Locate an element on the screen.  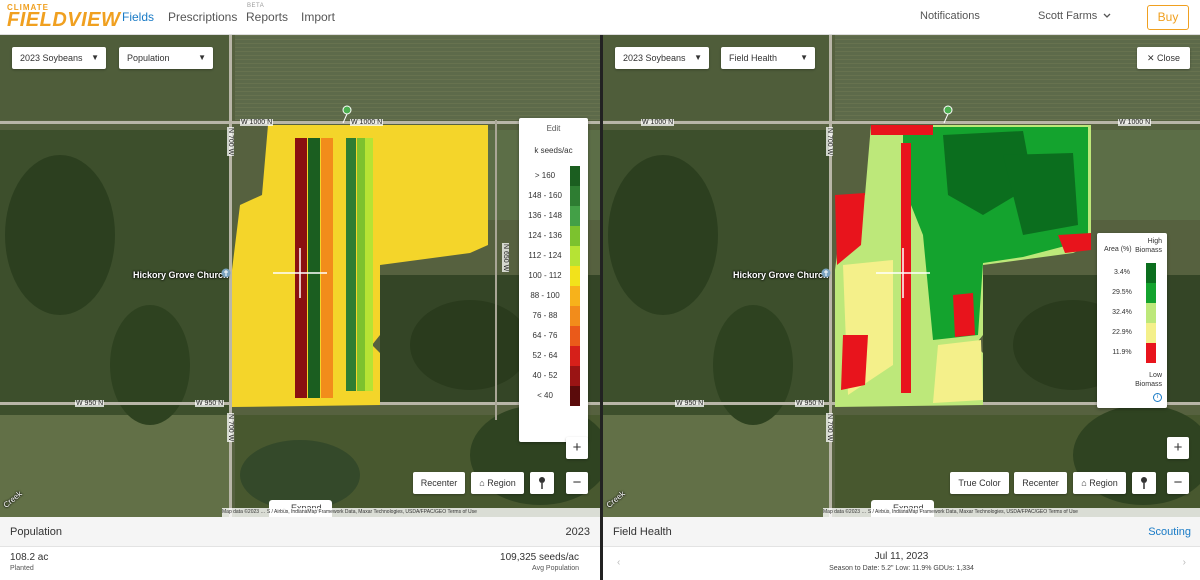
season-select-value: 2023 Soybeans is located at coordinates (654, 58).